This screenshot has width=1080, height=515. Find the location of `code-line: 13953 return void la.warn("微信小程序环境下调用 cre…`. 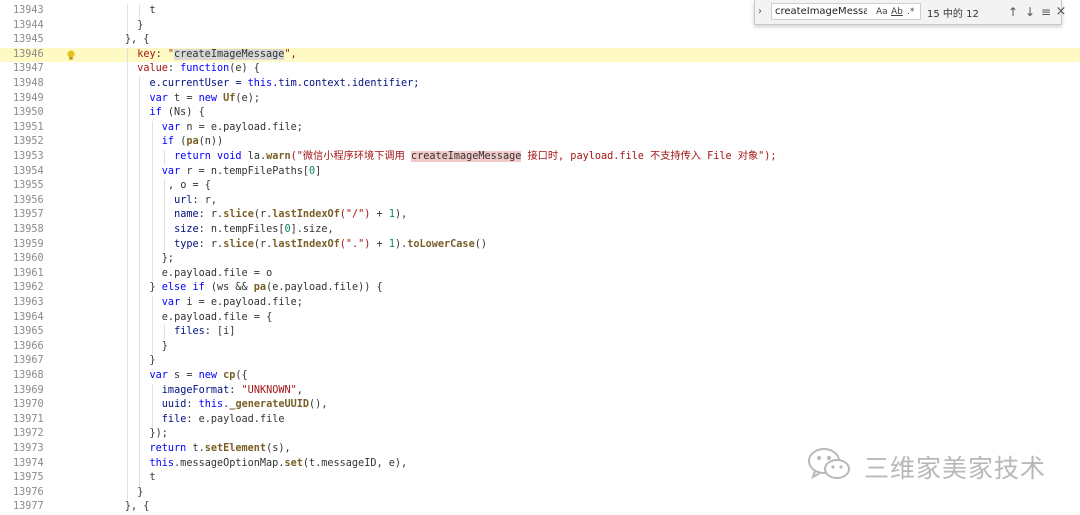

code-line: 13953 return void la.warn("微信小程序环境下调用 cre… is located at coordinates (540, 157).